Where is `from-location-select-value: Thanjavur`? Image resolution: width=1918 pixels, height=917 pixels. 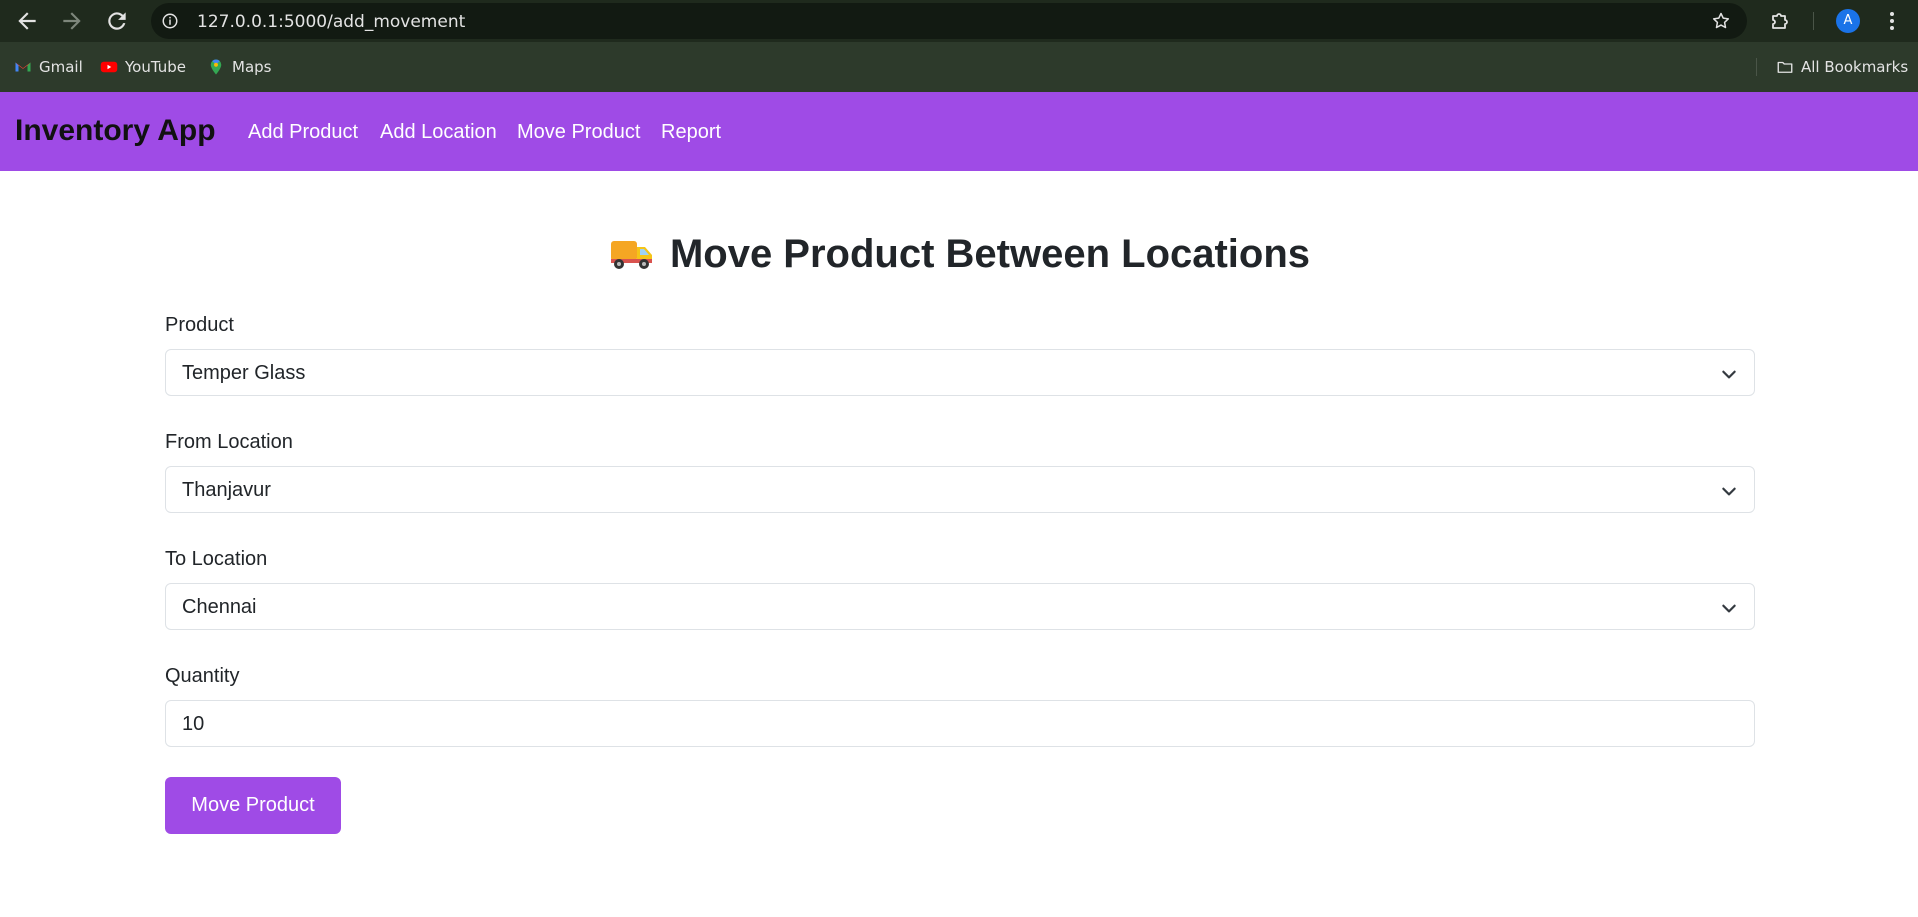 from-location-select-value: Thanjavur is located at coordinates (226, 490).